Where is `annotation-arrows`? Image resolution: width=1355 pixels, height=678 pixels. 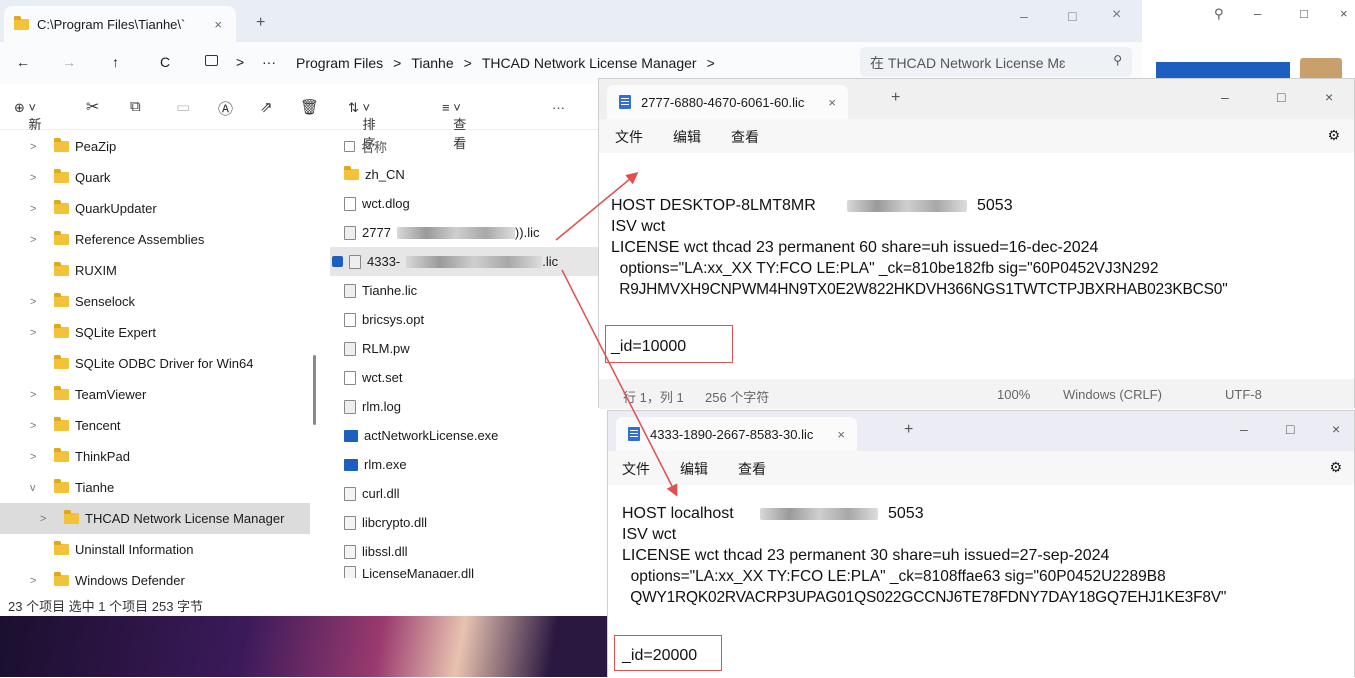
annotation-arrows is located at coordinates (616, 334).